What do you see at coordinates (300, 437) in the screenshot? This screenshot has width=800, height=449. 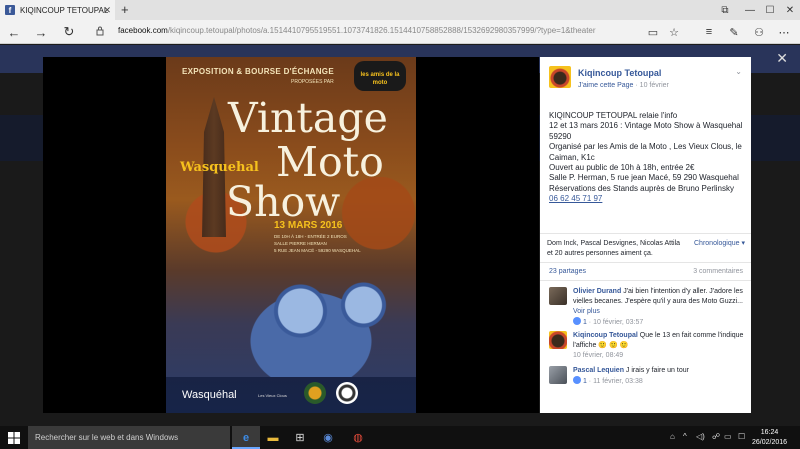 I see `store-icon: ⊞` at bounding box center [300, 437].